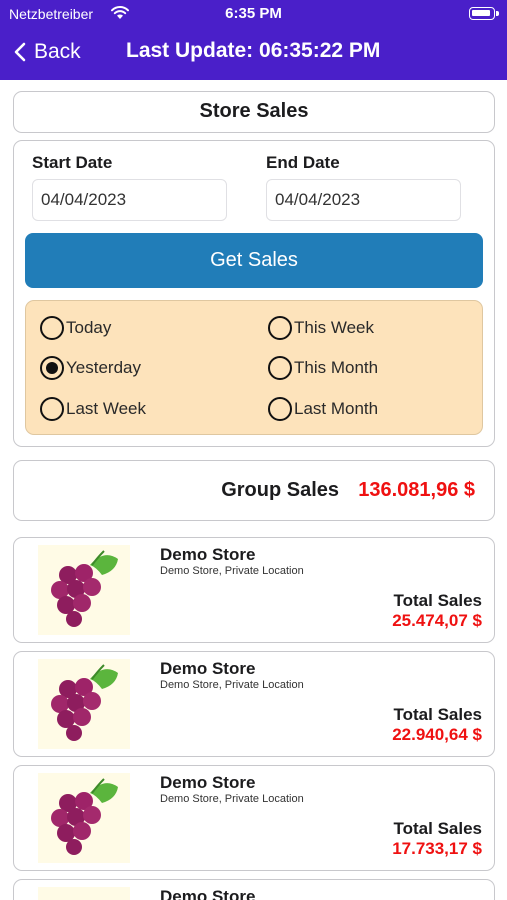  What do you see at coordinates (280, 490) in the screenshot?
I see `group-sales-label: Group Sales` at bounding box center [280, 490].